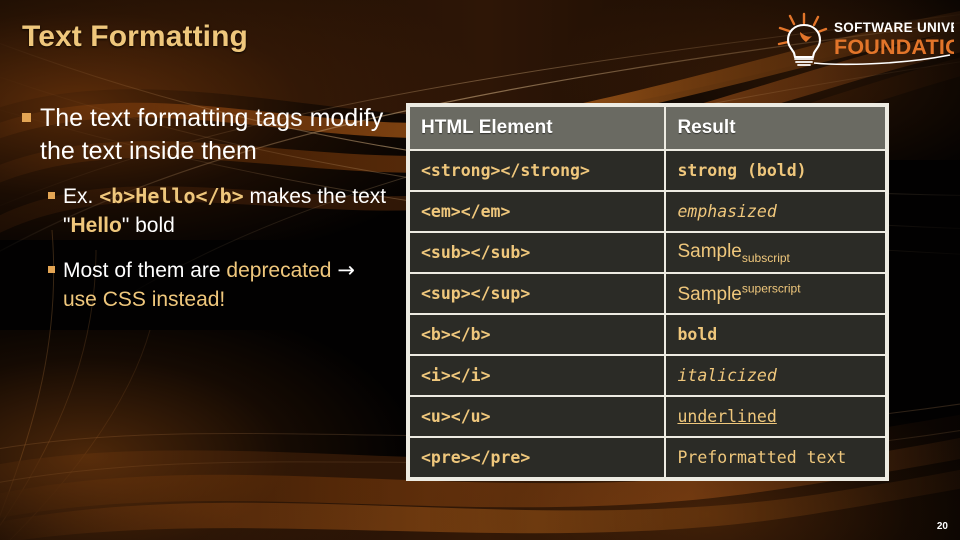  Describe the element at coordinates (96, 225) in the screenshot. I see `example-highlight: Hello` at that location.